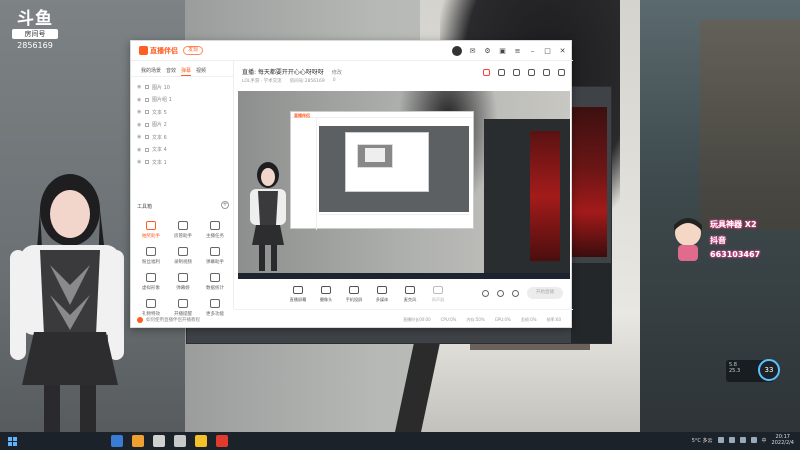 The height and width of the screenshot is (450, 800). What do you see at coordinates (215, 308) in the screenshot?
I see `tool-11: 更多功能` at bounding box center [215, 308].